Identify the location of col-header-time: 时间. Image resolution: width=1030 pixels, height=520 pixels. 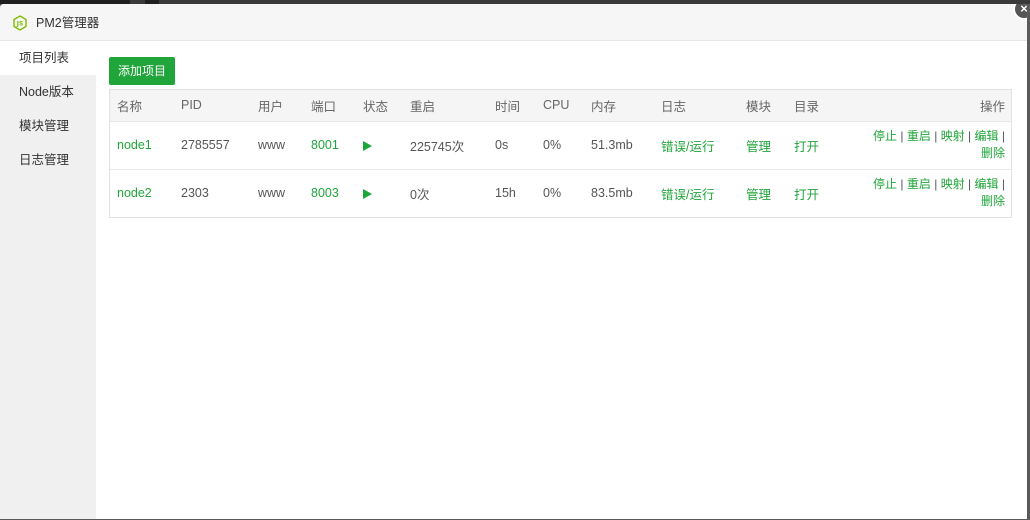
(508, 106).